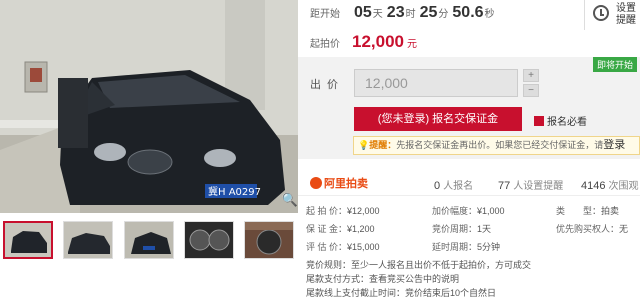 The height and width of the screenshot is (303, 640). Describe the element at coordinates (504, 186) in the screenshot. I see `reminders-count: 77` at that location.